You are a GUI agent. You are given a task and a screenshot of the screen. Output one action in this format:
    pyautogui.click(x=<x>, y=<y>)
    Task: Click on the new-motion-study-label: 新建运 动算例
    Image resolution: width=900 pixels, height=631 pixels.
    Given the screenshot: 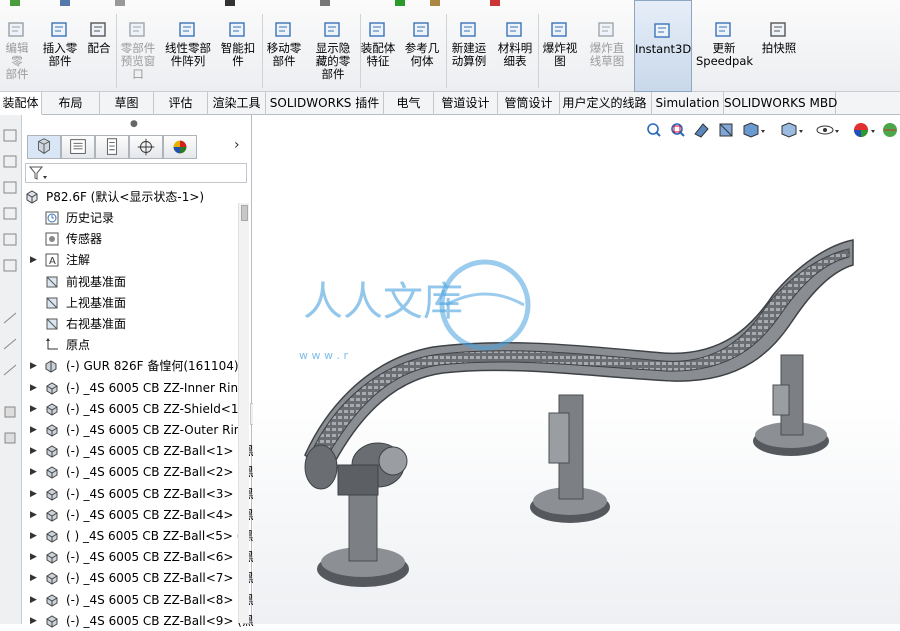 What is the action you would take?
    pyautogui.click(x=469, y=54)
    